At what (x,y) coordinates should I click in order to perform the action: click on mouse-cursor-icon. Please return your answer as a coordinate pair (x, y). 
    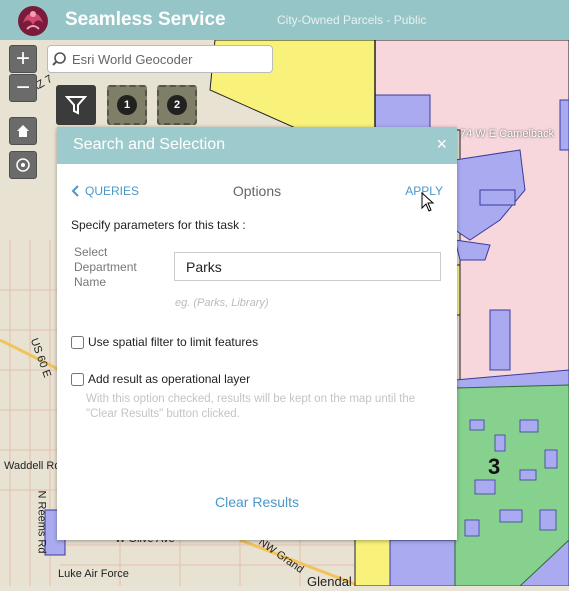
    Looking at the image, I should click on (428, 202).